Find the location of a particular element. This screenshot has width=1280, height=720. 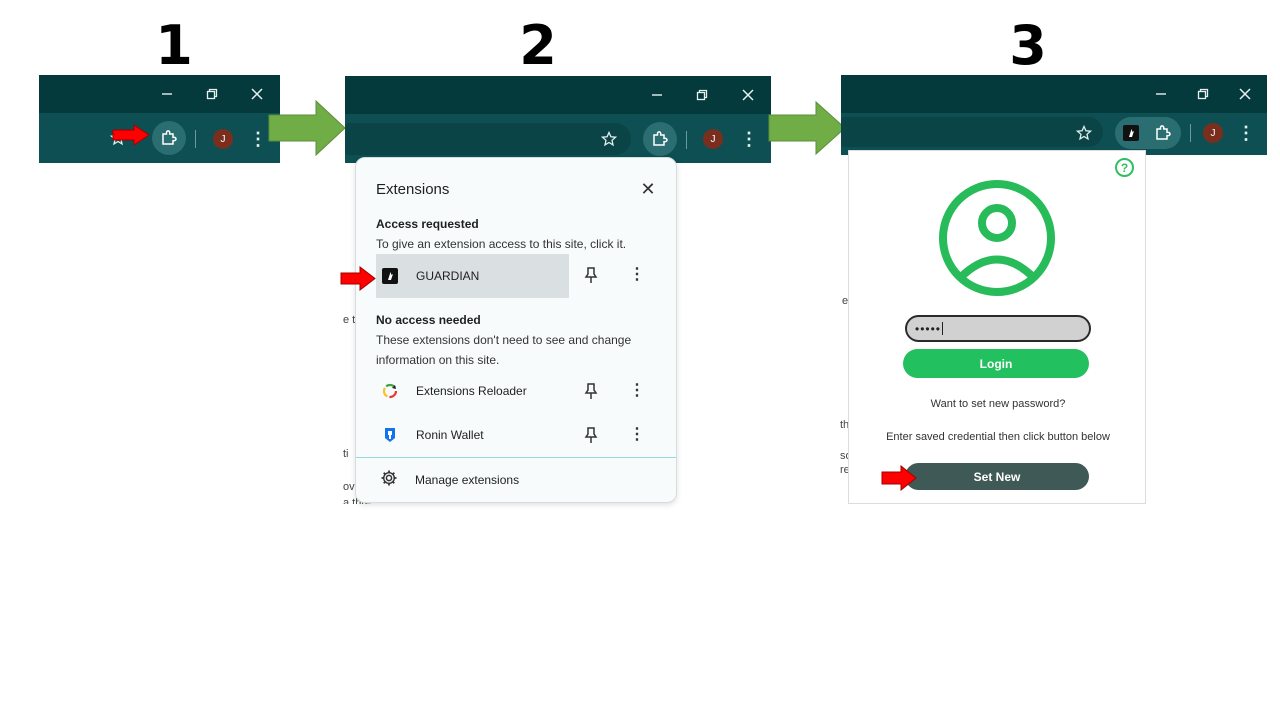

step-number-2: 2 is located at coordinates (538, 45).